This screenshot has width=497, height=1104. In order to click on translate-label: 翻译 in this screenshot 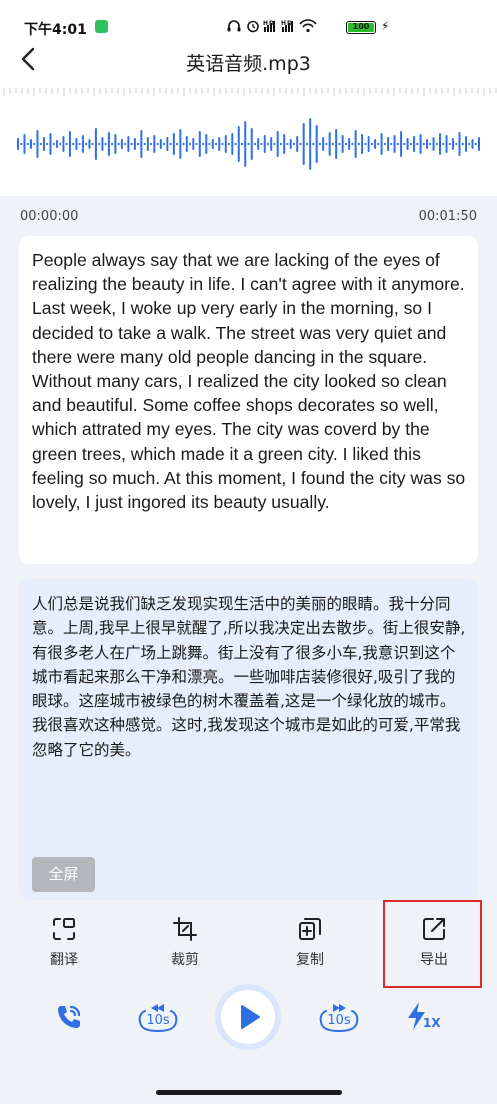, I will do `click(64, 960)`.